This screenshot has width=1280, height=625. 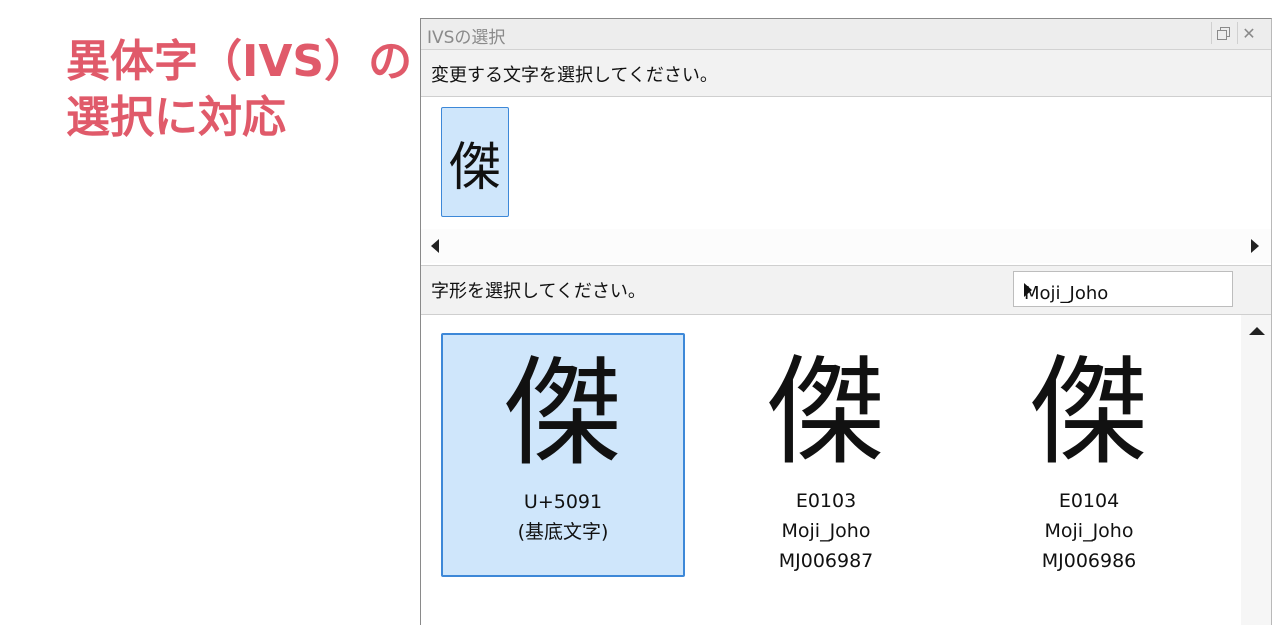 I want to click on glyph-card-e0104: 傑 E0104 Moji_Joho MJ006986, so click(x=1089, y=455).